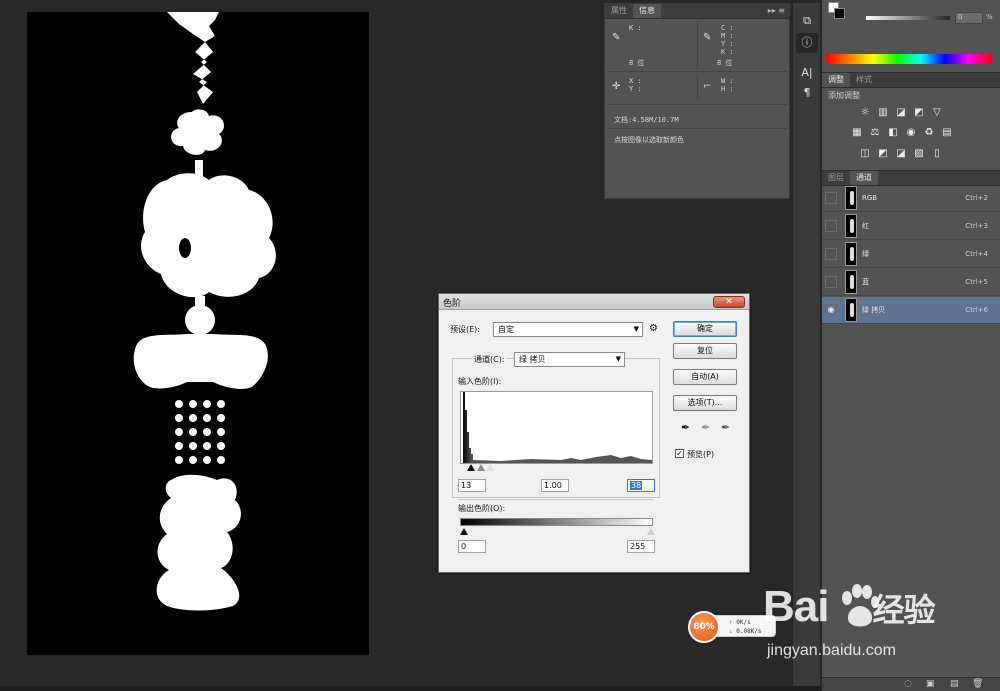 This screenshot has height=691, width=1000. I want to click on channel-row-blue: 蓝 Ctrl+5, so click(911, 282).